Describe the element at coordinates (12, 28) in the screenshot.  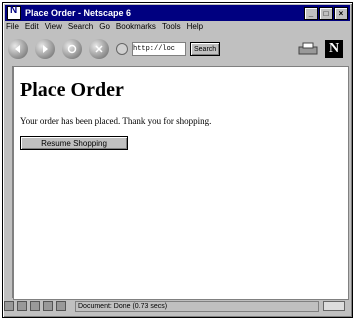
I see `menu-file: File` at that location.